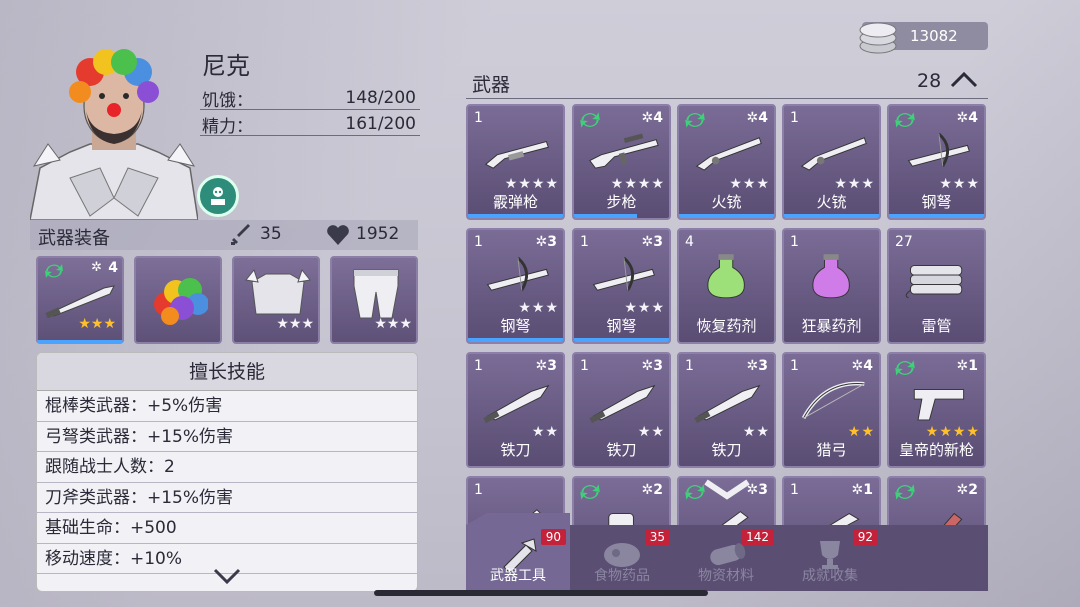 The height and width of the screenshot is (607, 1080). Describe the element at coordinates (80, 300) in the screenshot. I see `equip-slot-weapon: 4 ✲ ★★★` at that location.